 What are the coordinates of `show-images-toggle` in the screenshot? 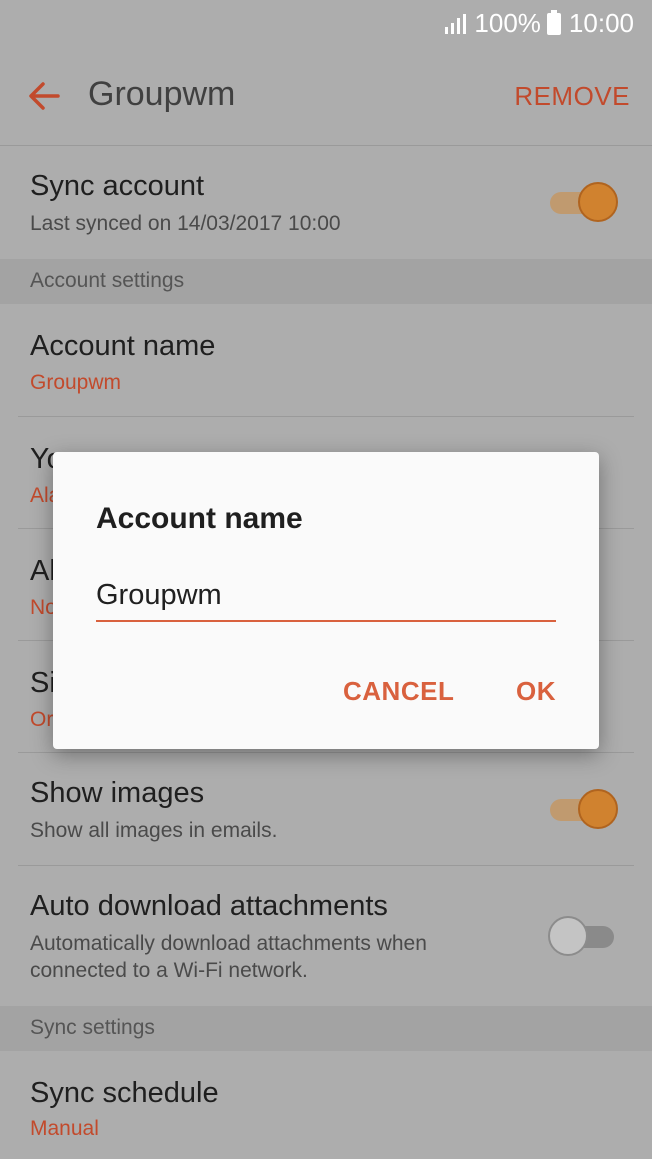 It's located at (584, 809).